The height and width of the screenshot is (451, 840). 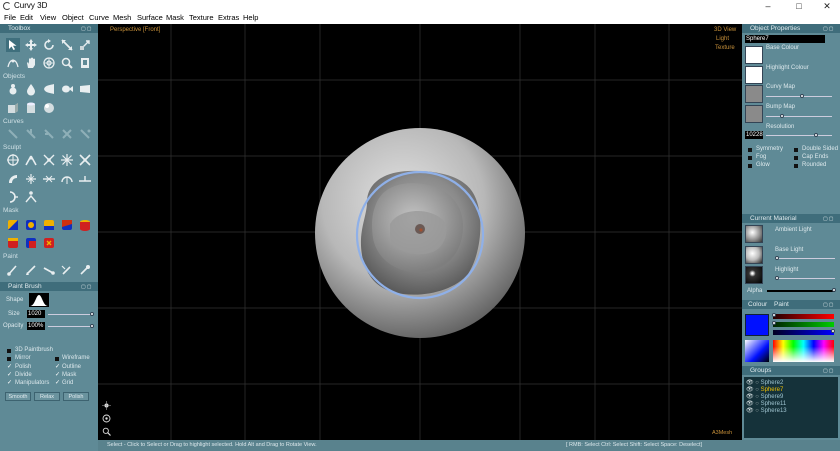 I want to click on sculpt-dome-icon, so click(x=67, y=179).